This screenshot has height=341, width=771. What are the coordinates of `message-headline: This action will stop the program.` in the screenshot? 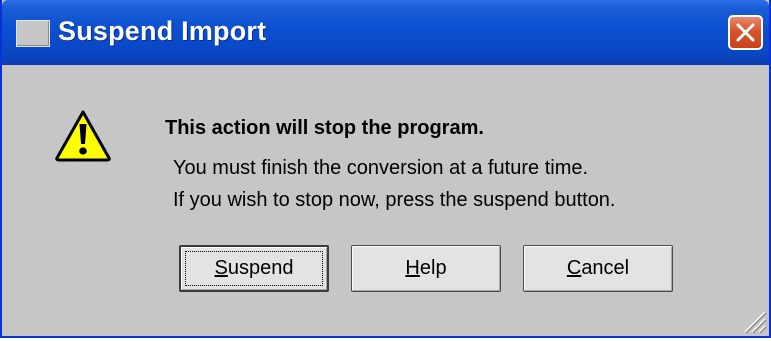 It's located at (324, 128).